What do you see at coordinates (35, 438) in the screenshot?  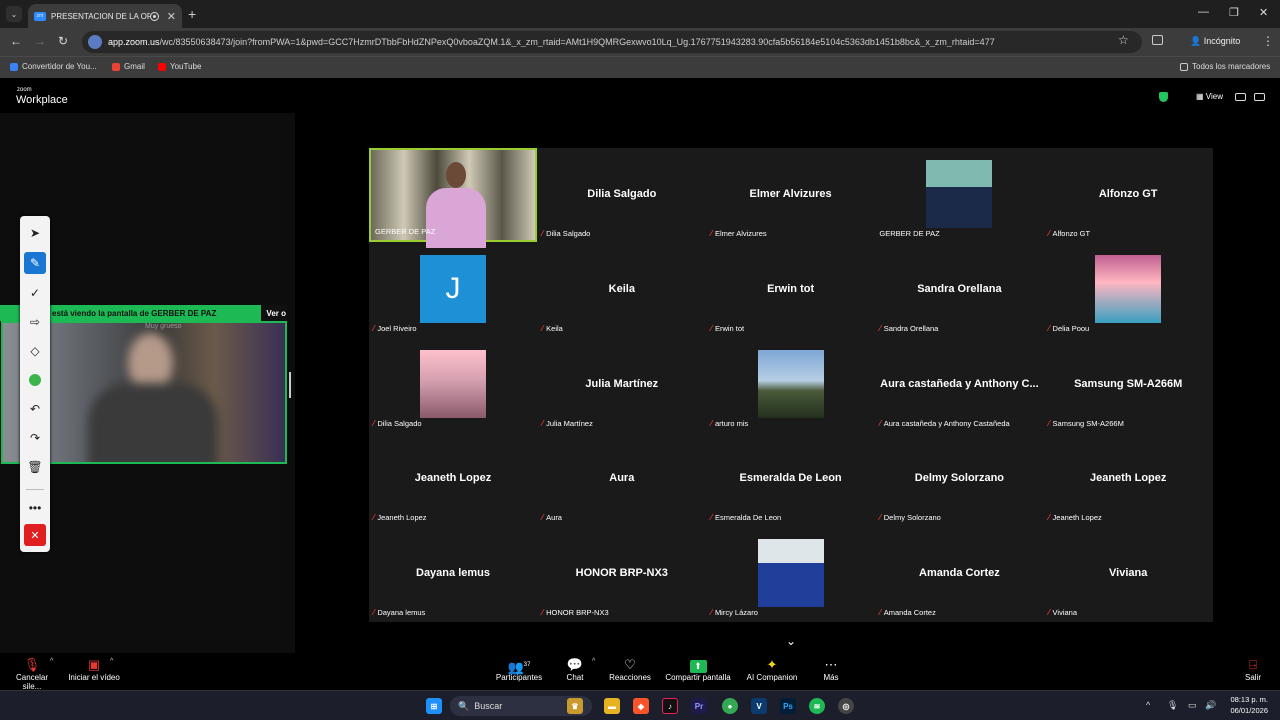 I see `redo-icon: ↷` at bounding box center [35, 438].